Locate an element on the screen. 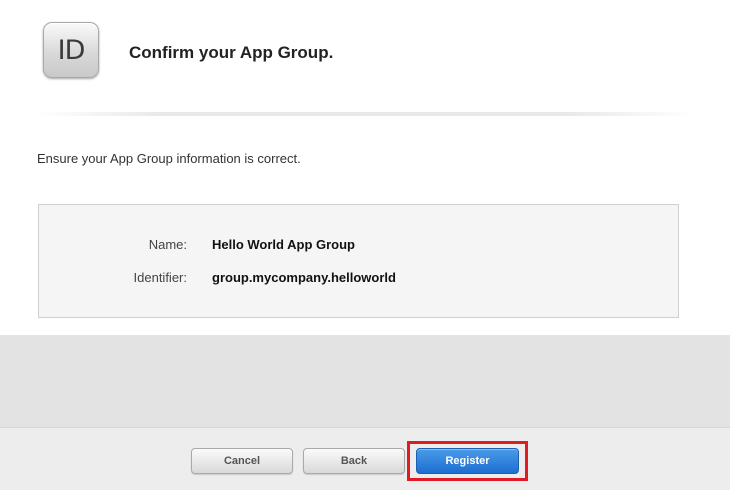 The image size is (730, 490). identifier-label: Identifier: is located at coordinates (160, 277).